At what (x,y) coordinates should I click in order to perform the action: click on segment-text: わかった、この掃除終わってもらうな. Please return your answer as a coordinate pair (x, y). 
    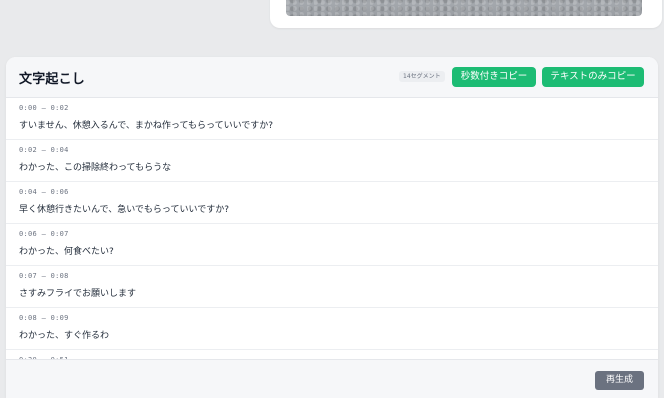
    Looking at the image, I should click on (95, 168).